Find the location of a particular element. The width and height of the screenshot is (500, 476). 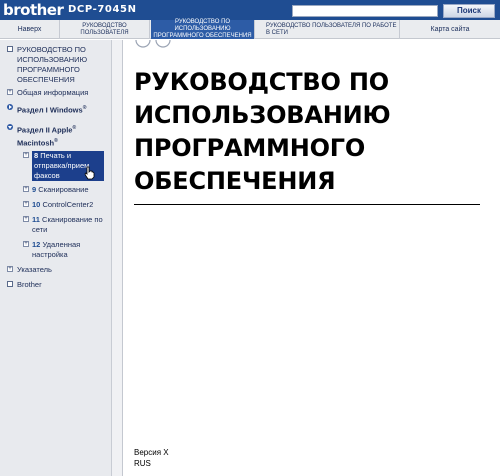

toc-item-general-info: + Общая информация is located at coordinates (57, 93).